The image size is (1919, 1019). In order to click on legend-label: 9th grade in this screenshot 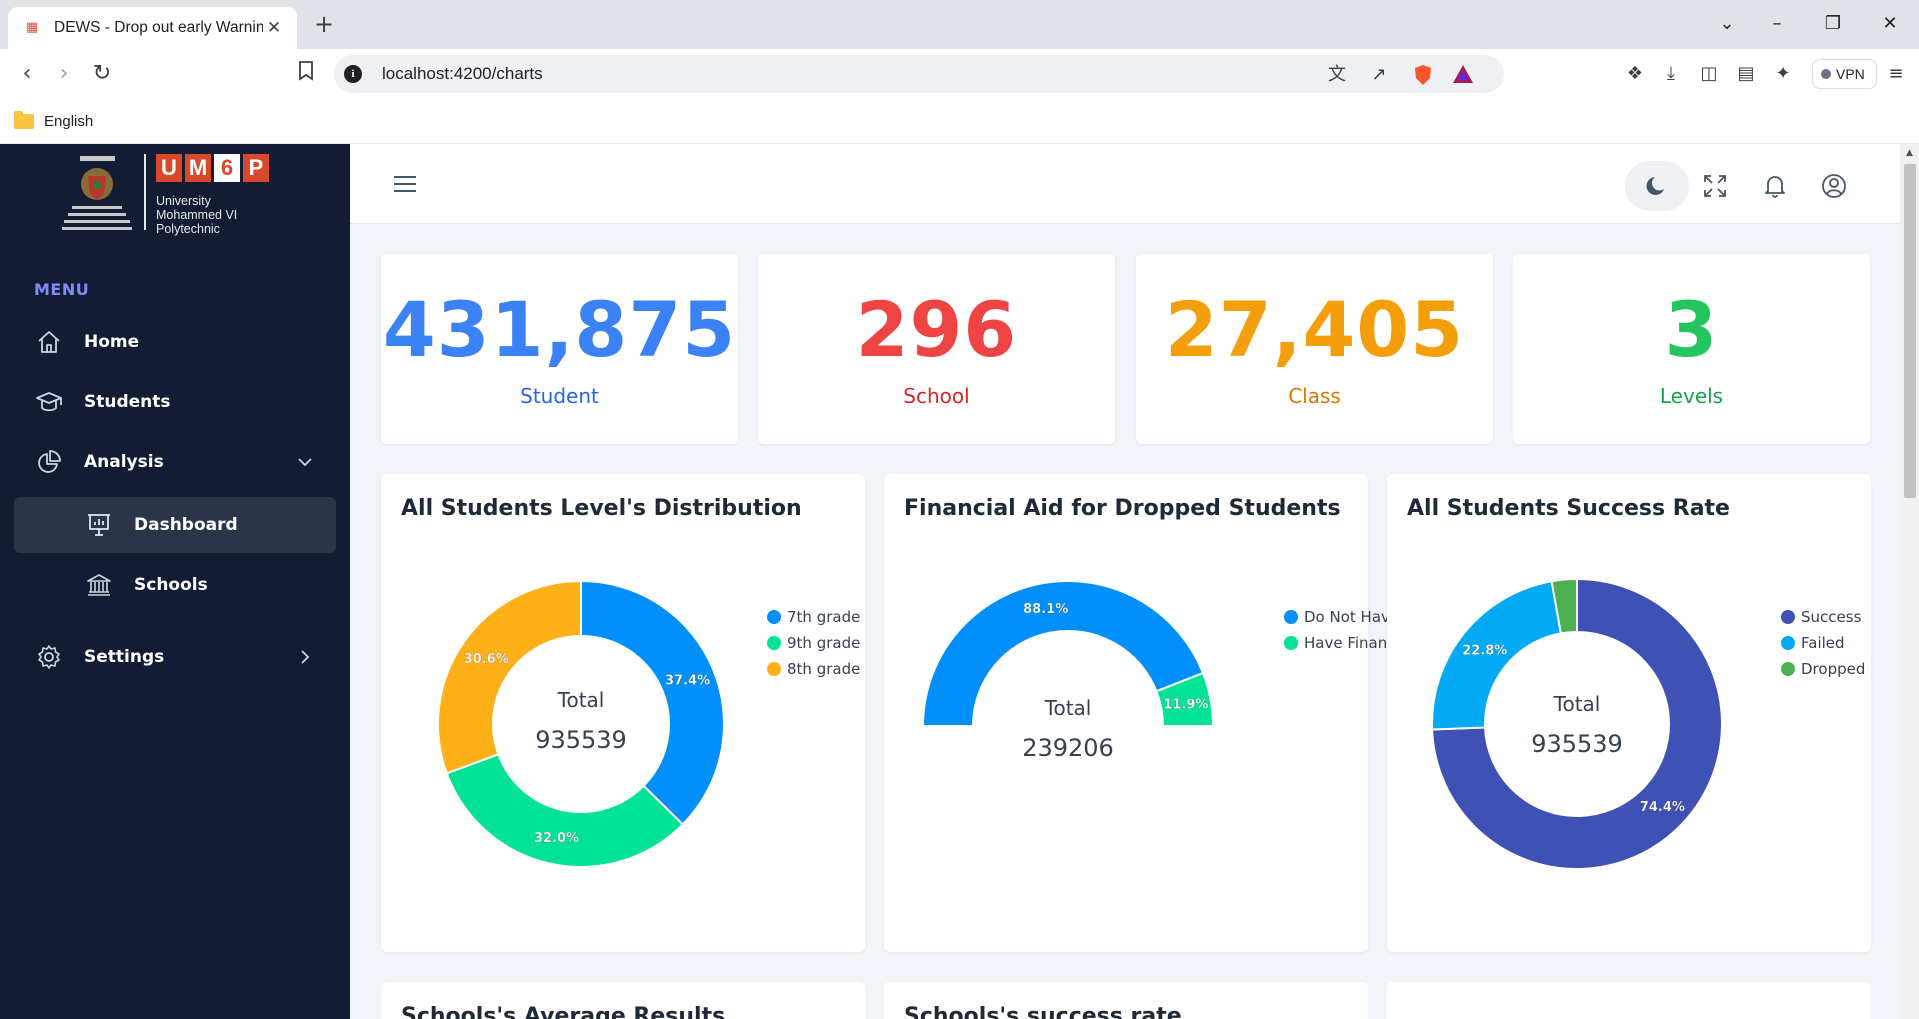, I will do `click(824, 643)`.